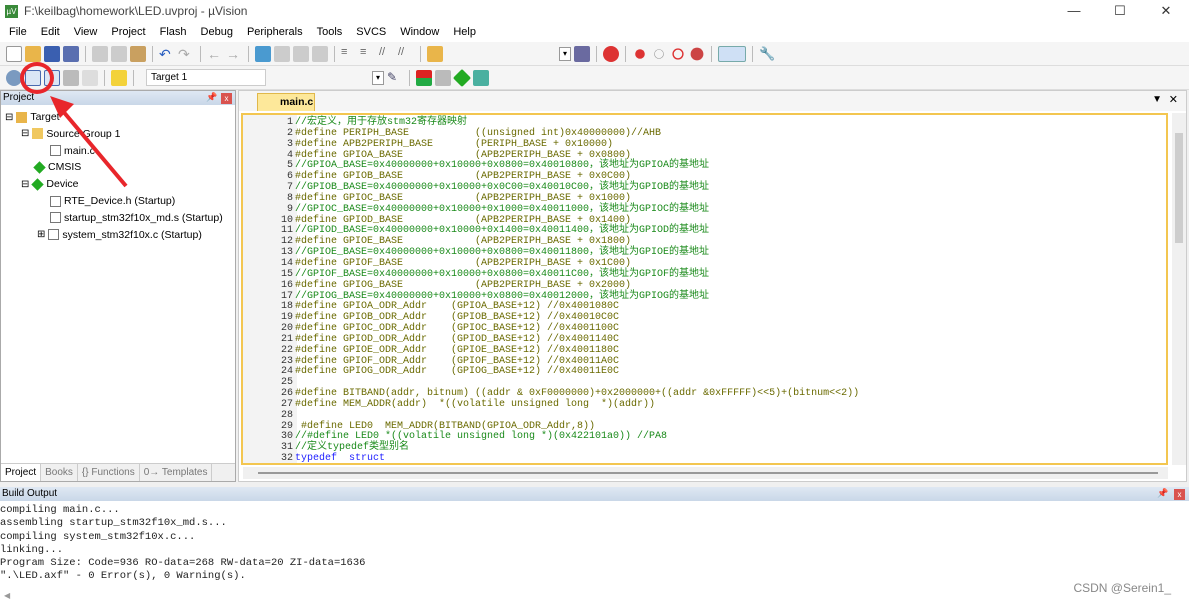 The image size is (1189, 603). I want to click on line-number: 9, so click(289, 209).